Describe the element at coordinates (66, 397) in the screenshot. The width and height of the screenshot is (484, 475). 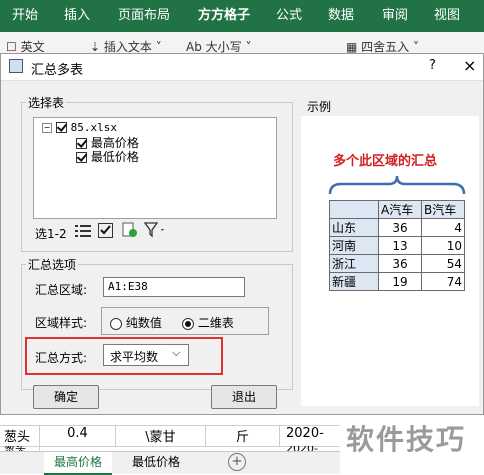
I see `ok-button: 确定` at that location.